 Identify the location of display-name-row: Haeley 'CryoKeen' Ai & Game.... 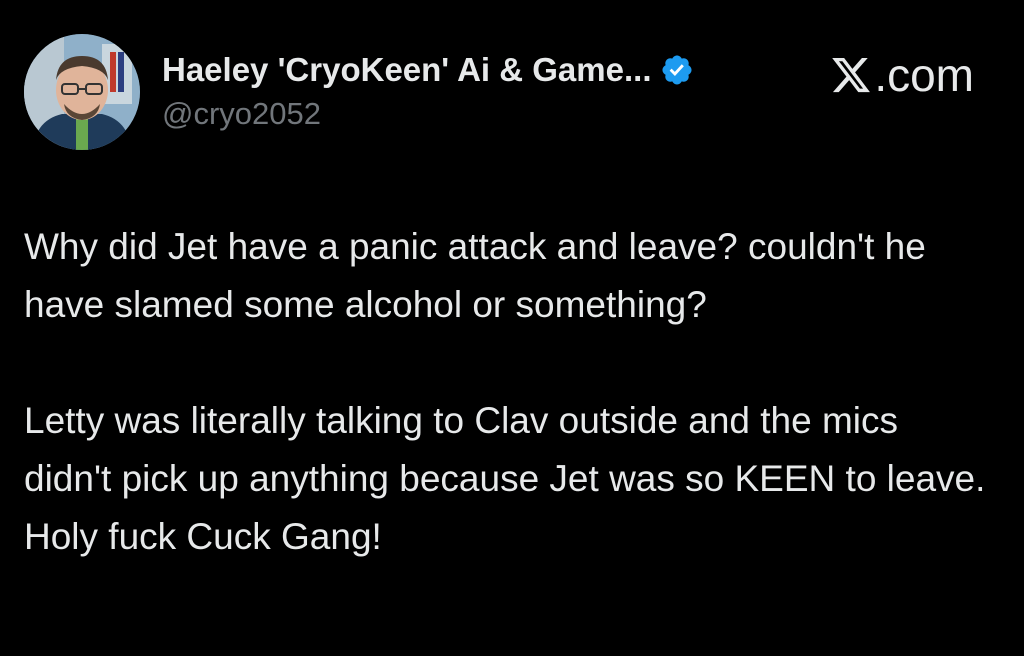
(482, 70).